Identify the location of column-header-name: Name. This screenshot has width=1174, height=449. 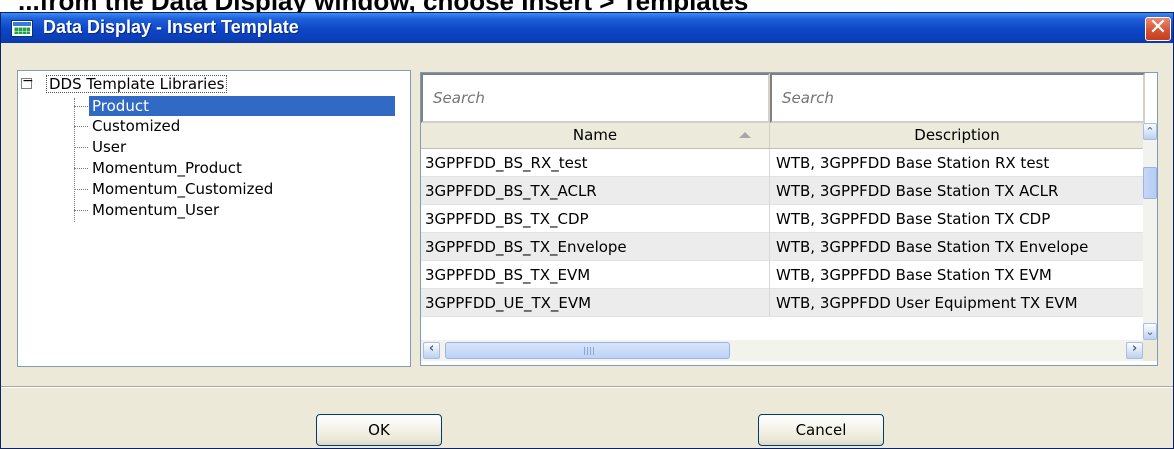
(595, 135).